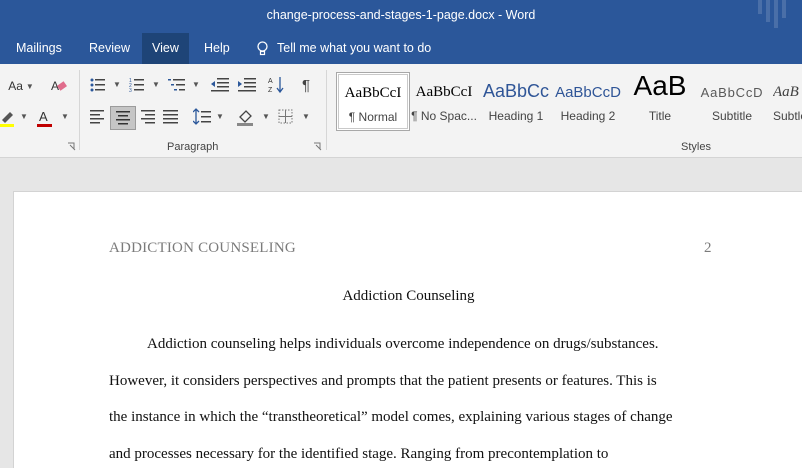 This screenshot has height=468, width=802. I want to click on style-name: Heading 2, so click(588, 116).